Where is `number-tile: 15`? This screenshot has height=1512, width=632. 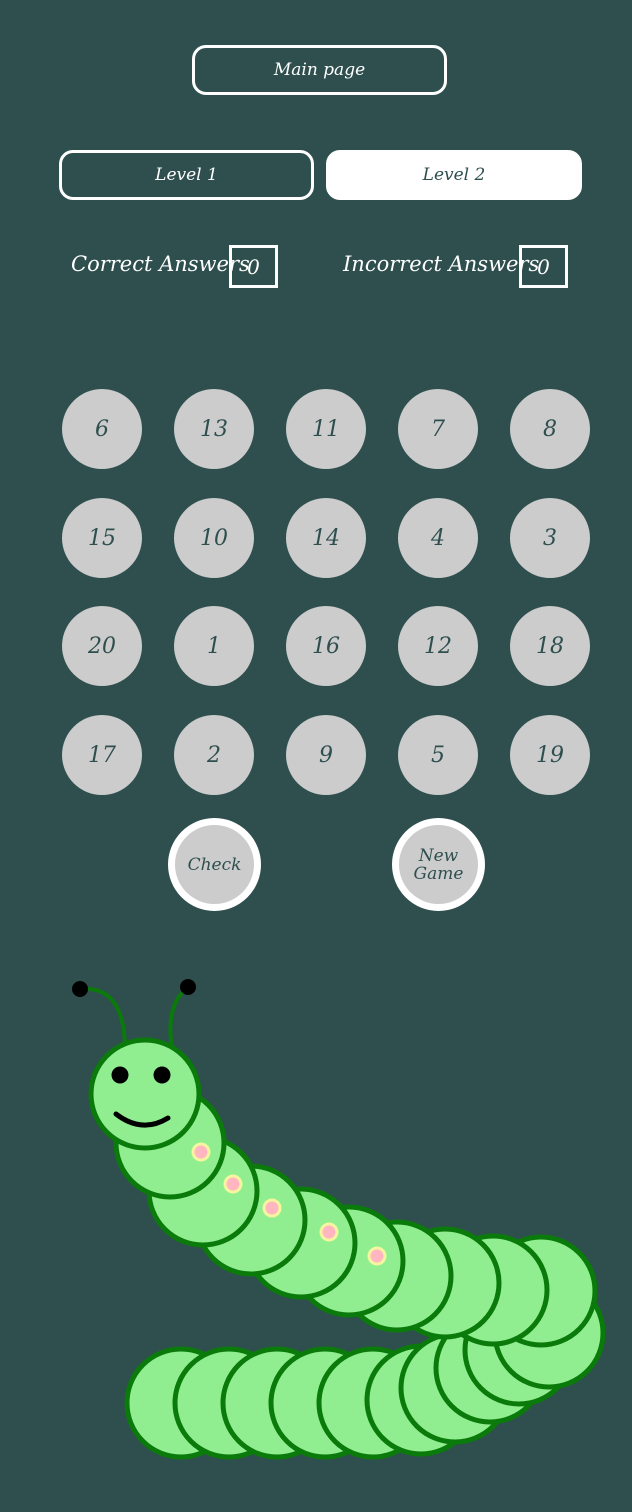
number-tile: 15 is located at coordinates (102, 538).